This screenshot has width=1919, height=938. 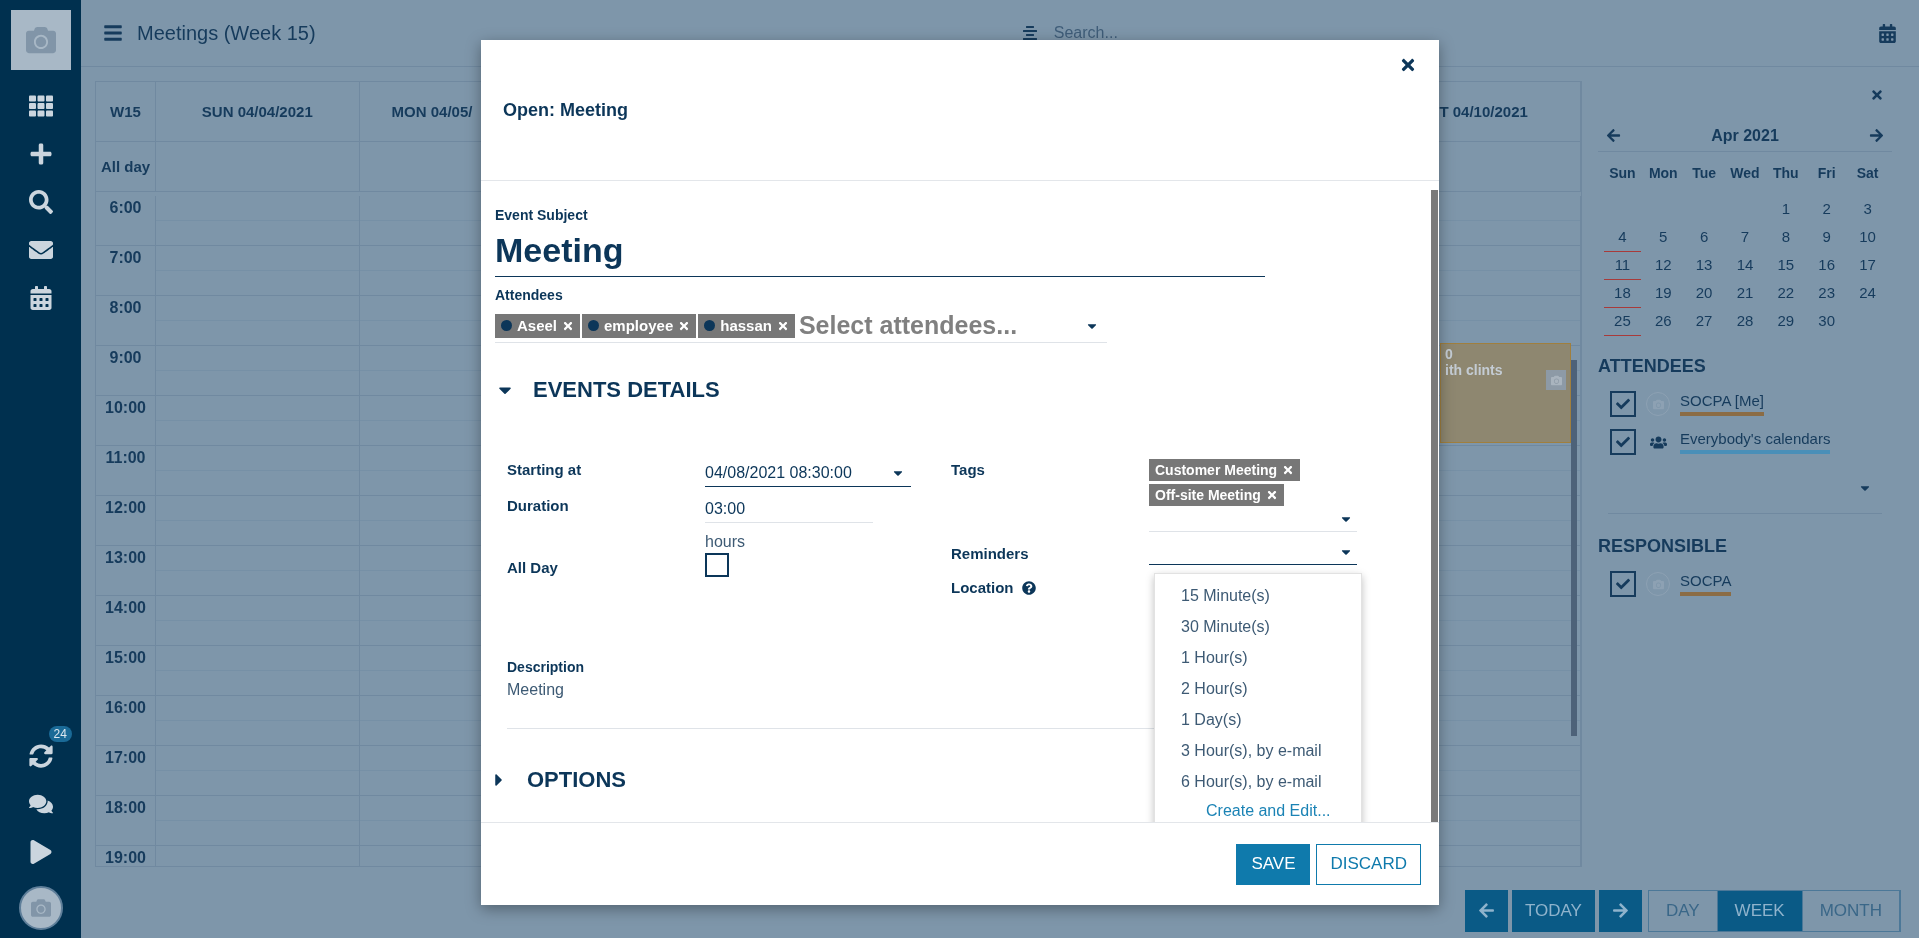 What do you see at coordinates (1760, 910) in the screenshot?
I see `view-tab: WEEK` at bounding box center [1760, 910].